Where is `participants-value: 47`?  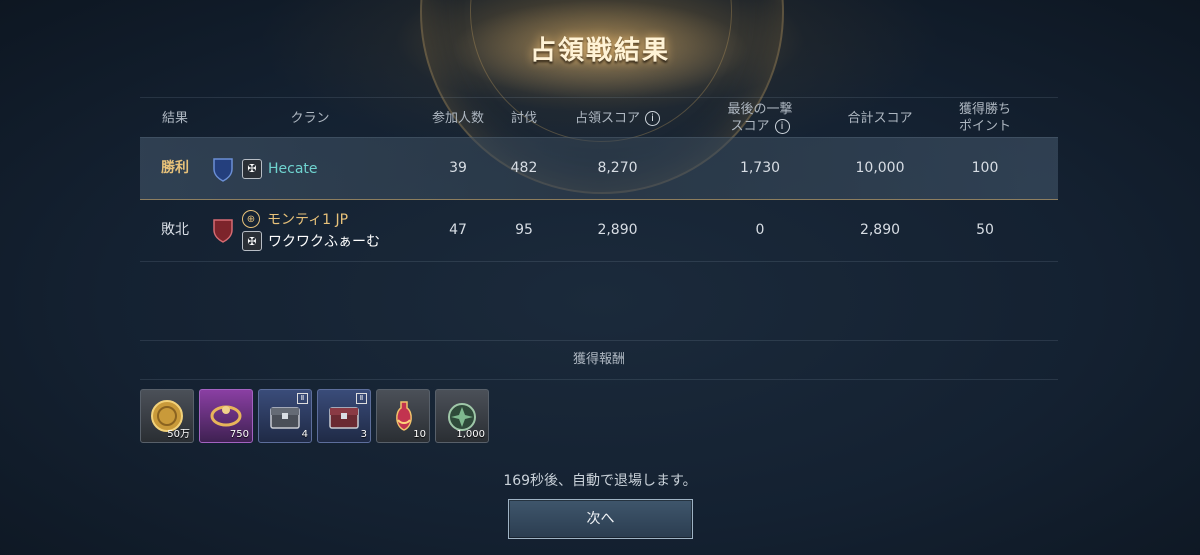
participants-value: 47 is located at coordinates (458, 229).